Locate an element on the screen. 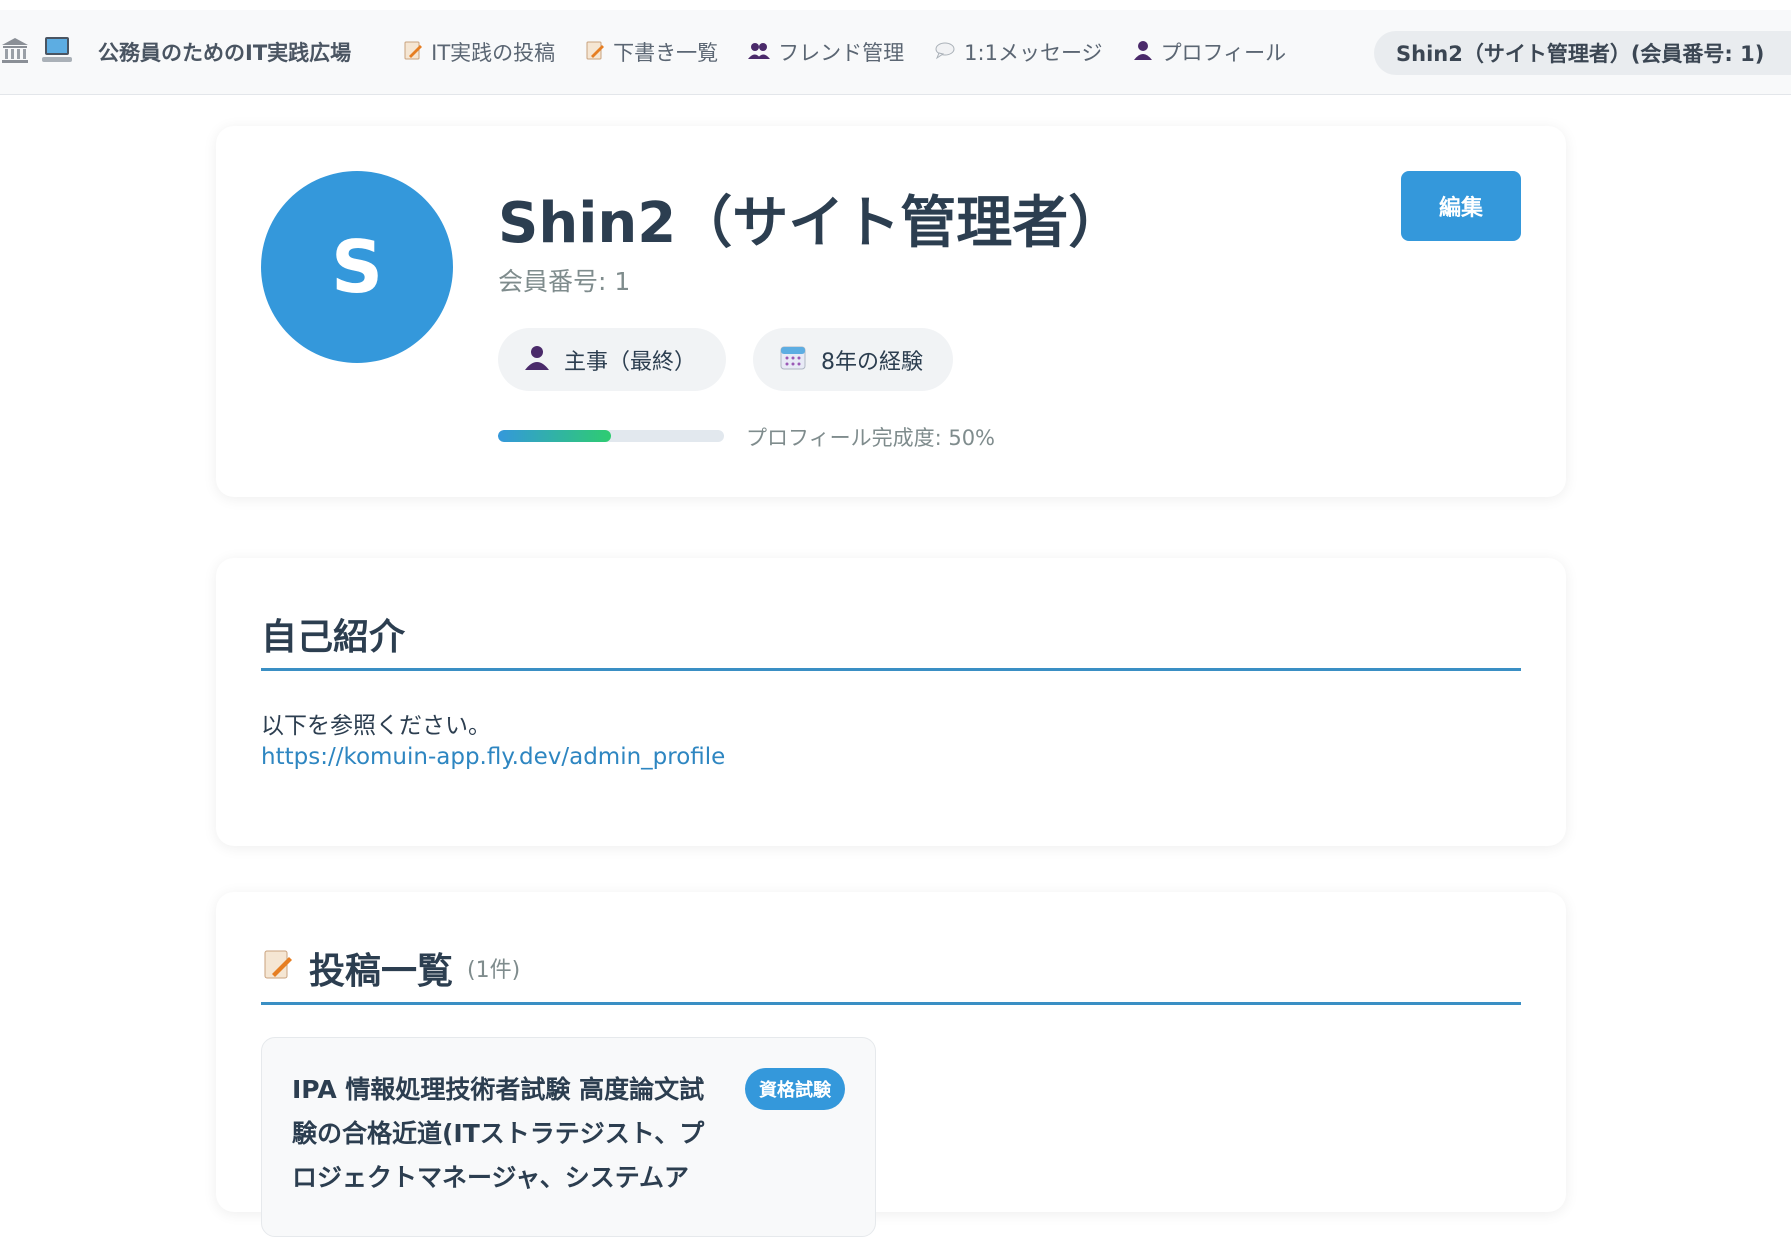  role-tag: 主事（最終） is located at coordinates (612, 359).